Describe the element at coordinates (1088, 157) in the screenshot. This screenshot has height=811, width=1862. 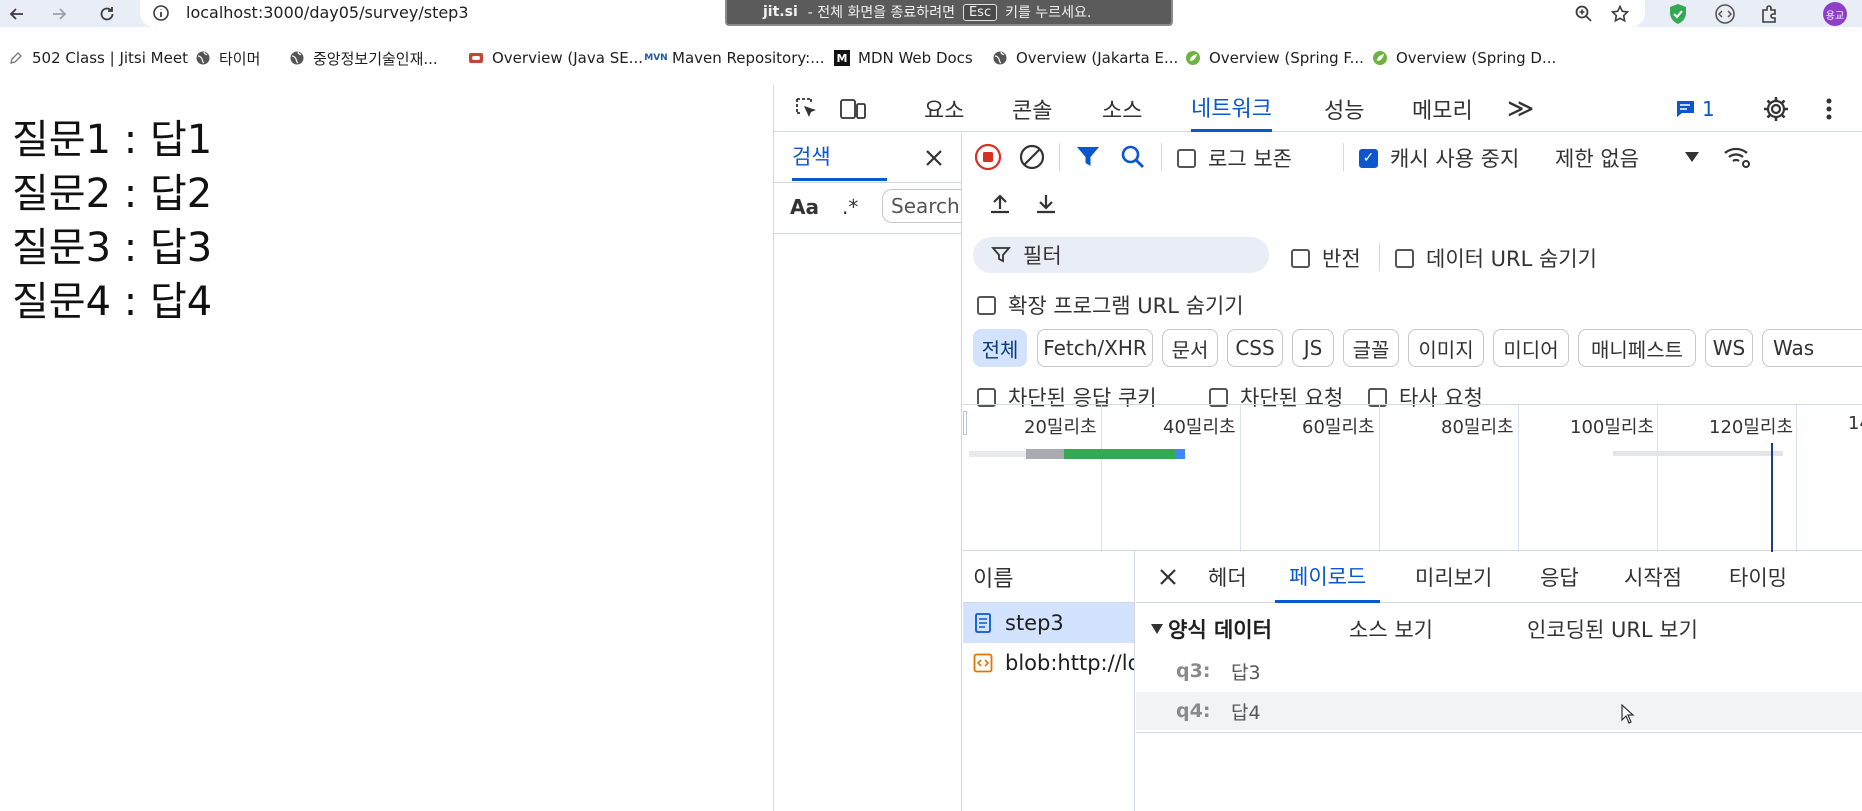
I see `filter-toggle` at that location.